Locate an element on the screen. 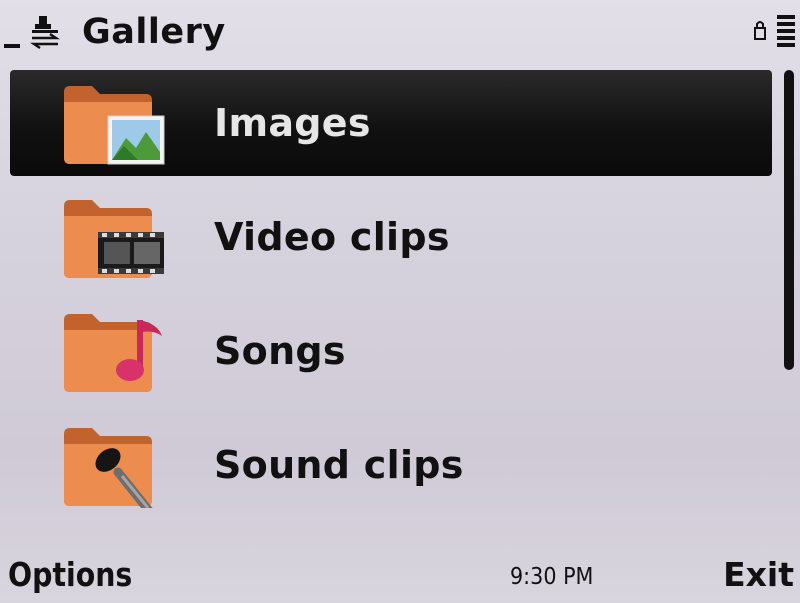 The image size is (800, 603). title-bar: Gallery is located at coordinates (400, 32).